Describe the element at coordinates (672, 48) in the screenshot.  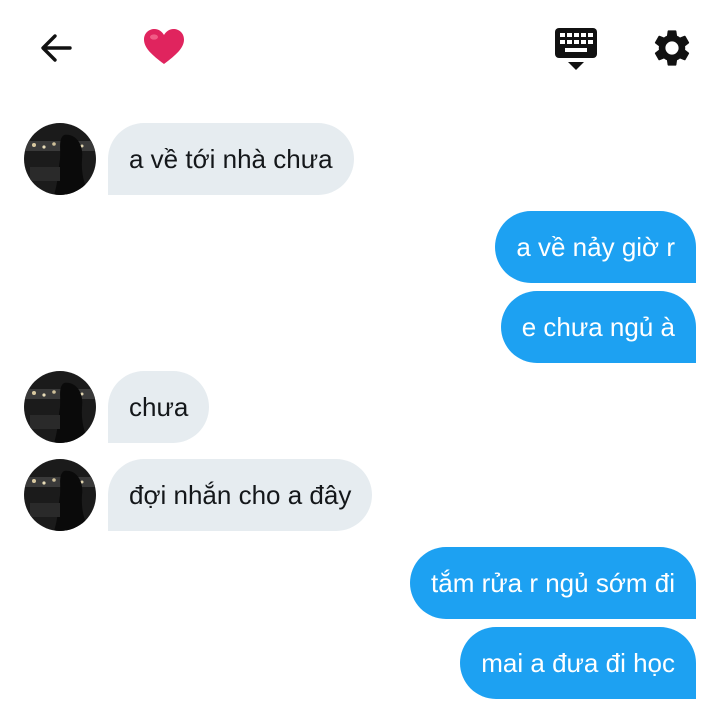
I see `gear-icon` at that location.